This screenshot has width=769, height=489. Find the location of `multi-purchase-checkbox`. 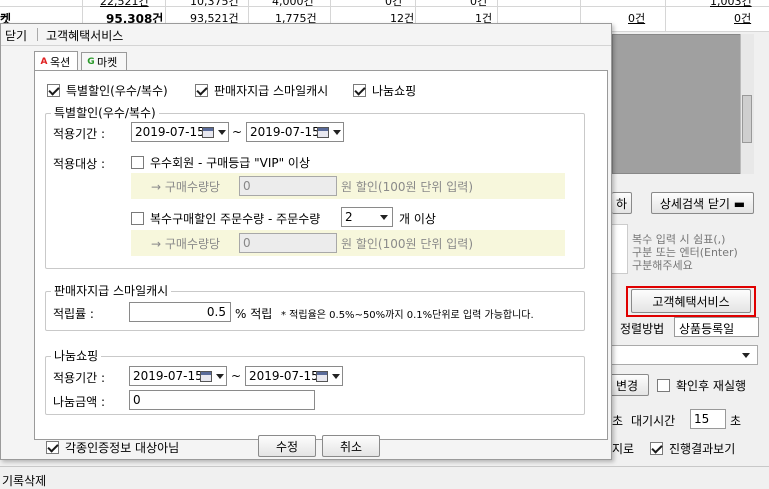

multi-purchase-checkbox is located at coordinates (137, 218).